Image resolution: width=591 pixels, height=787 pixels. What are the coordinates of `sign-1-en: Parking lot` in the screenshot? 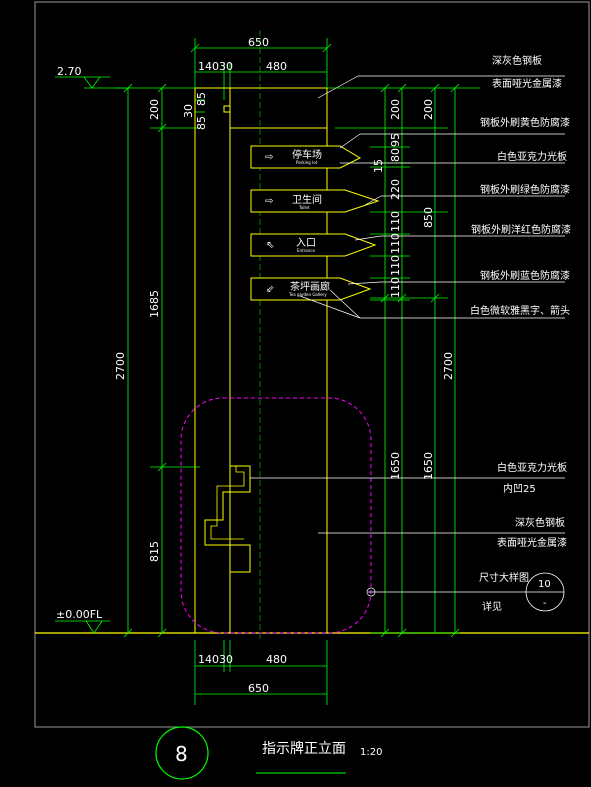 It's located at (307, 162).